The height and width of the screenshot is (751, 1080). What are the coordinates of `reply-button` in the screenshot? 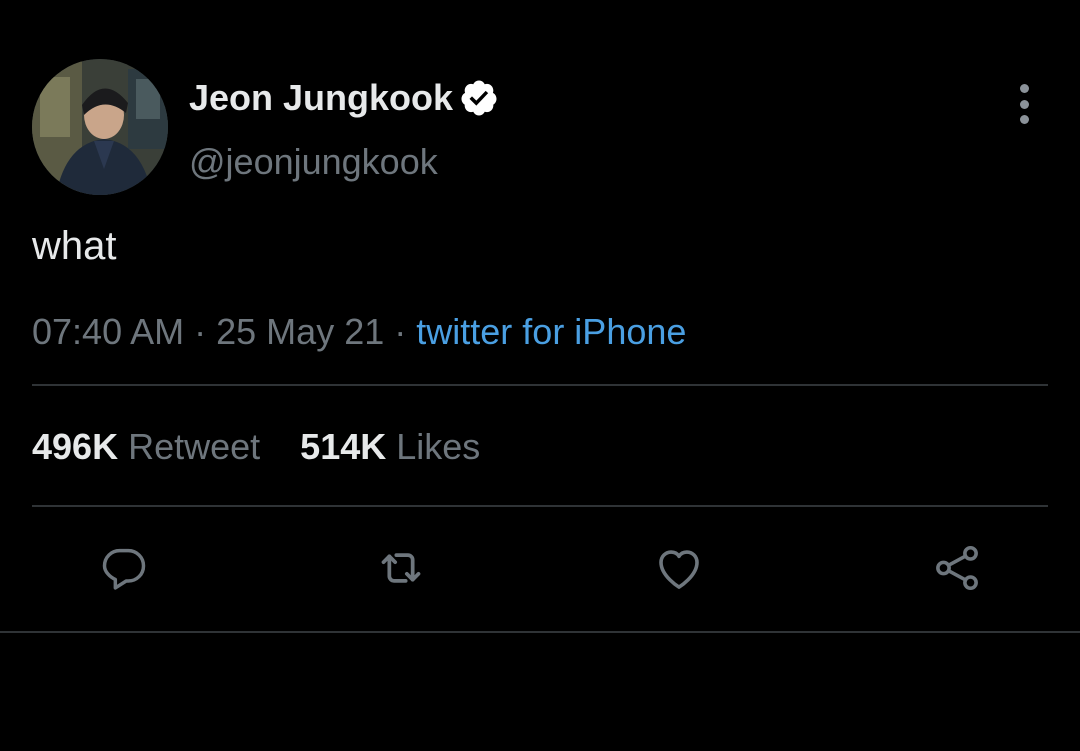 It's located at (124, 568).